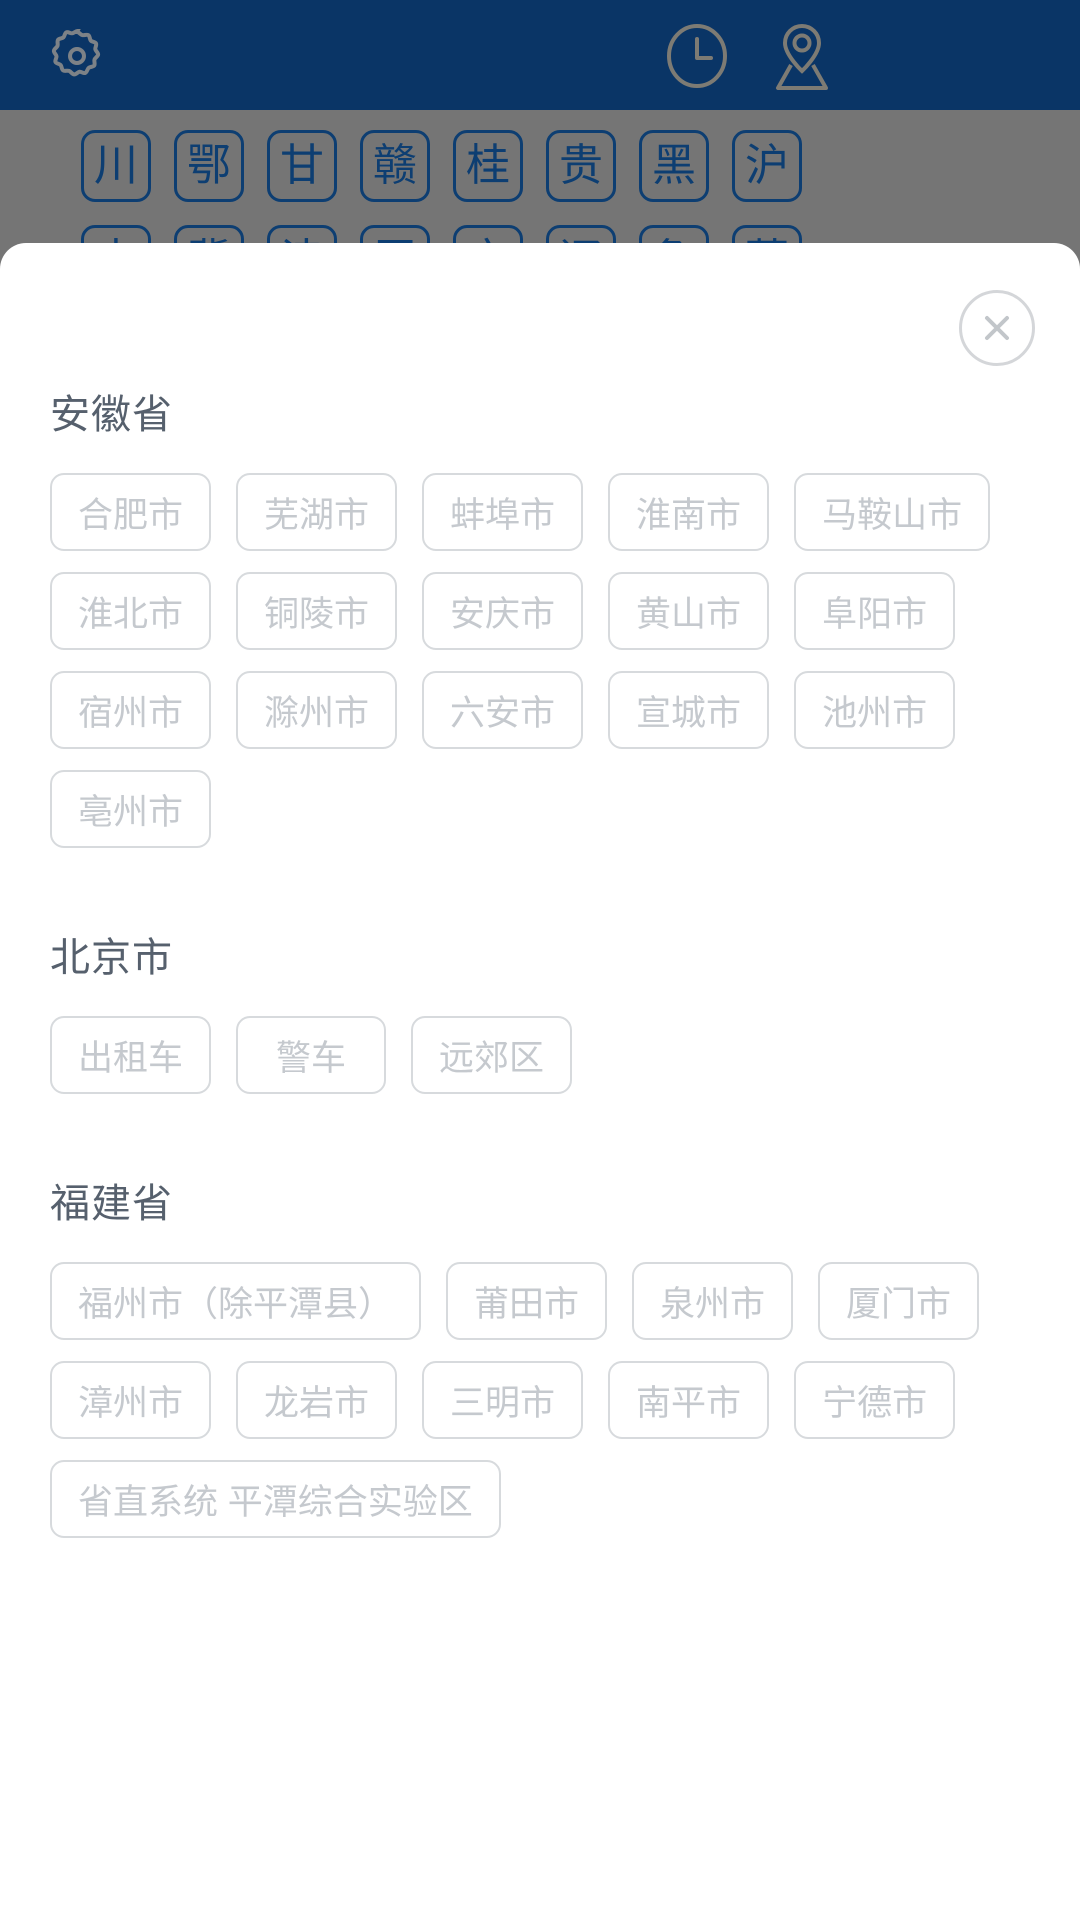  Describe the element at coordinates (527, 1301) in the screenshot. I see `city-chip: 莆田市` at that location.